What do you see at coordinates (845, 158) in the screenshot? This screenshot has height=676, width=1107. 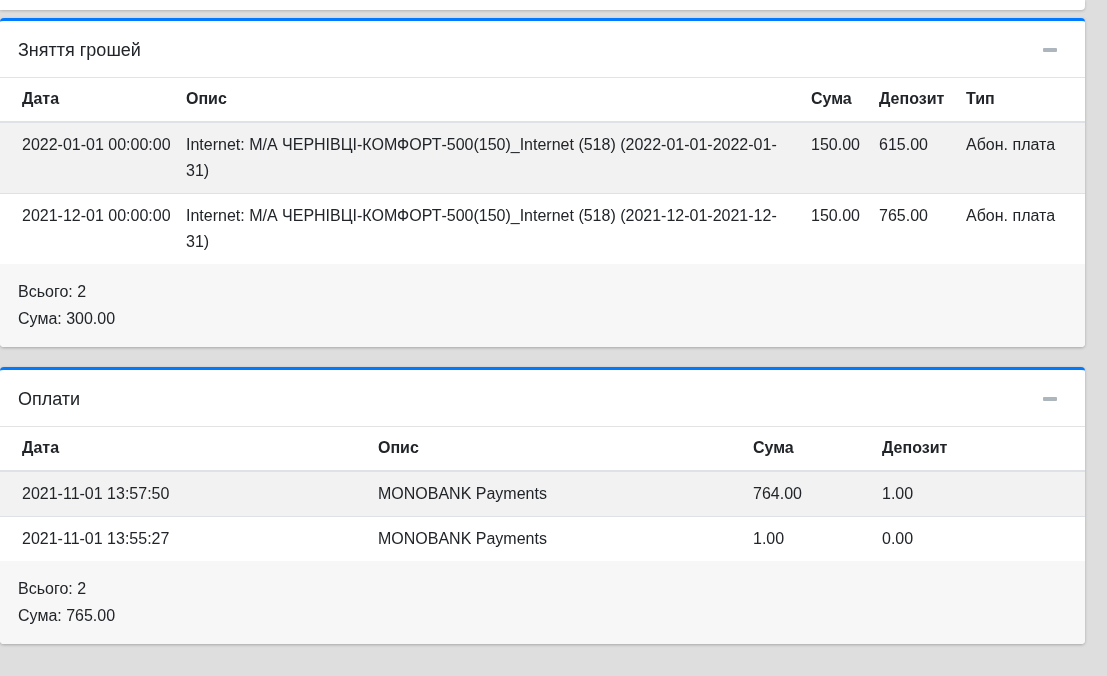 I see `table-cell: 150.00` at bounding box center [845, 158].